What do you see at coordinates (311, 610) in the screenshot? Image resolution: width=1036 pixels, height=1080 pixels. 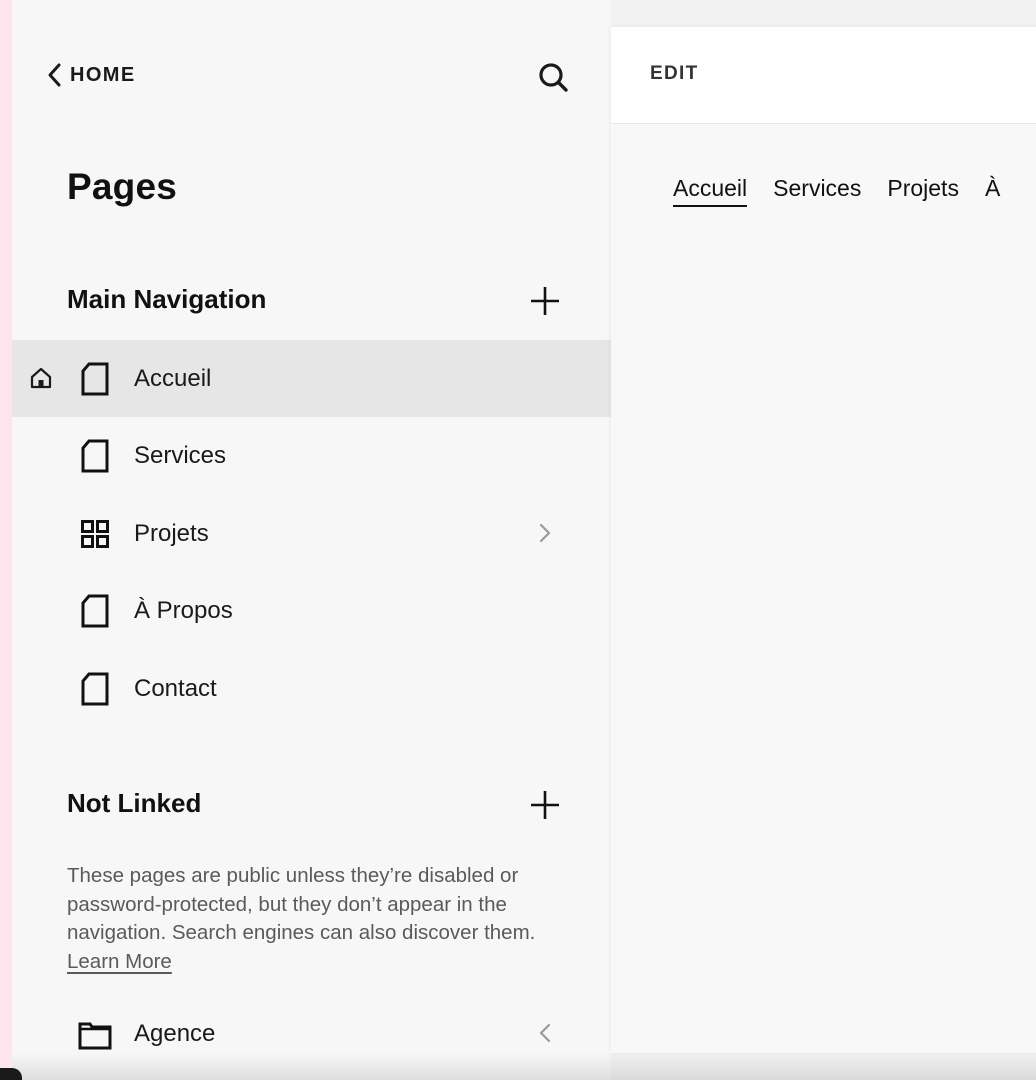 I see `nav-item-a-propos: À Propos` at bounding box center [311, 610].